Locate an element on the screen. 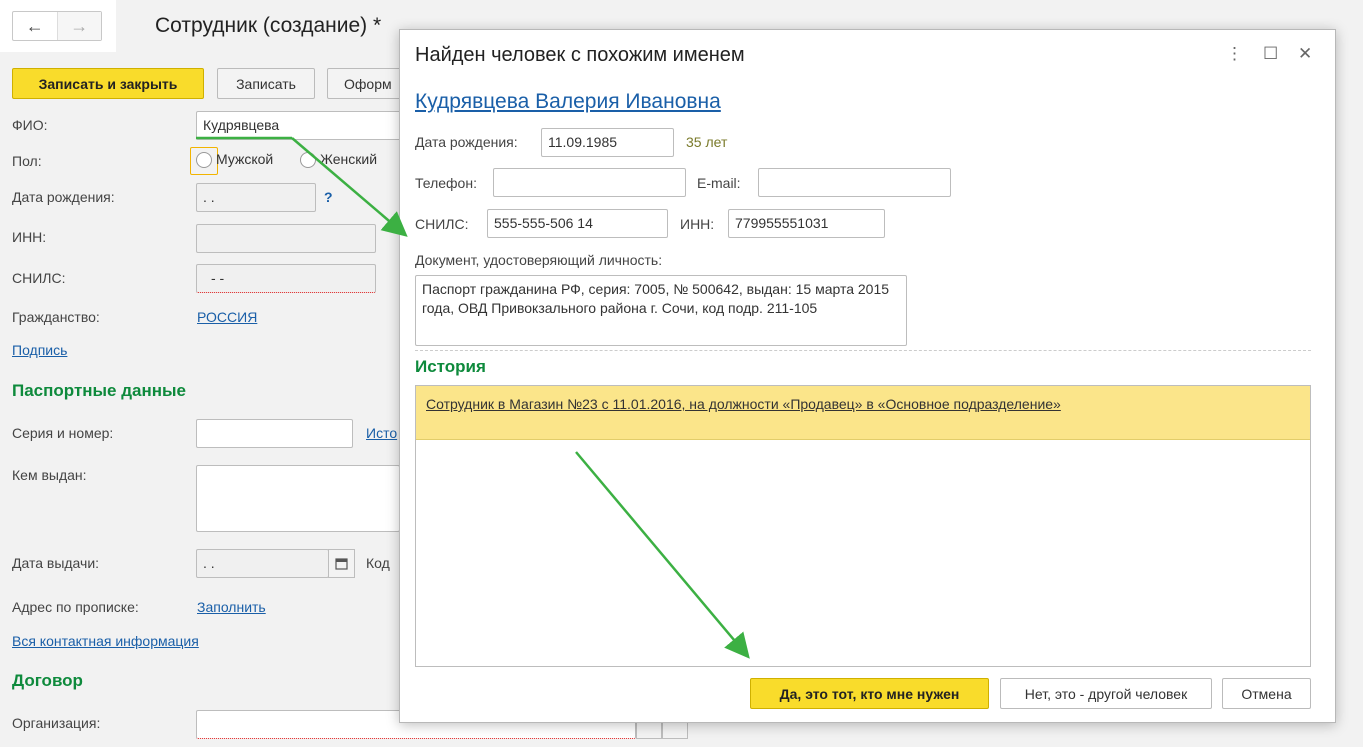 Image resolution: width=1363 pixels, height=747 pixels. navigation-buttons: ← → is located at coordinates (57, 26).